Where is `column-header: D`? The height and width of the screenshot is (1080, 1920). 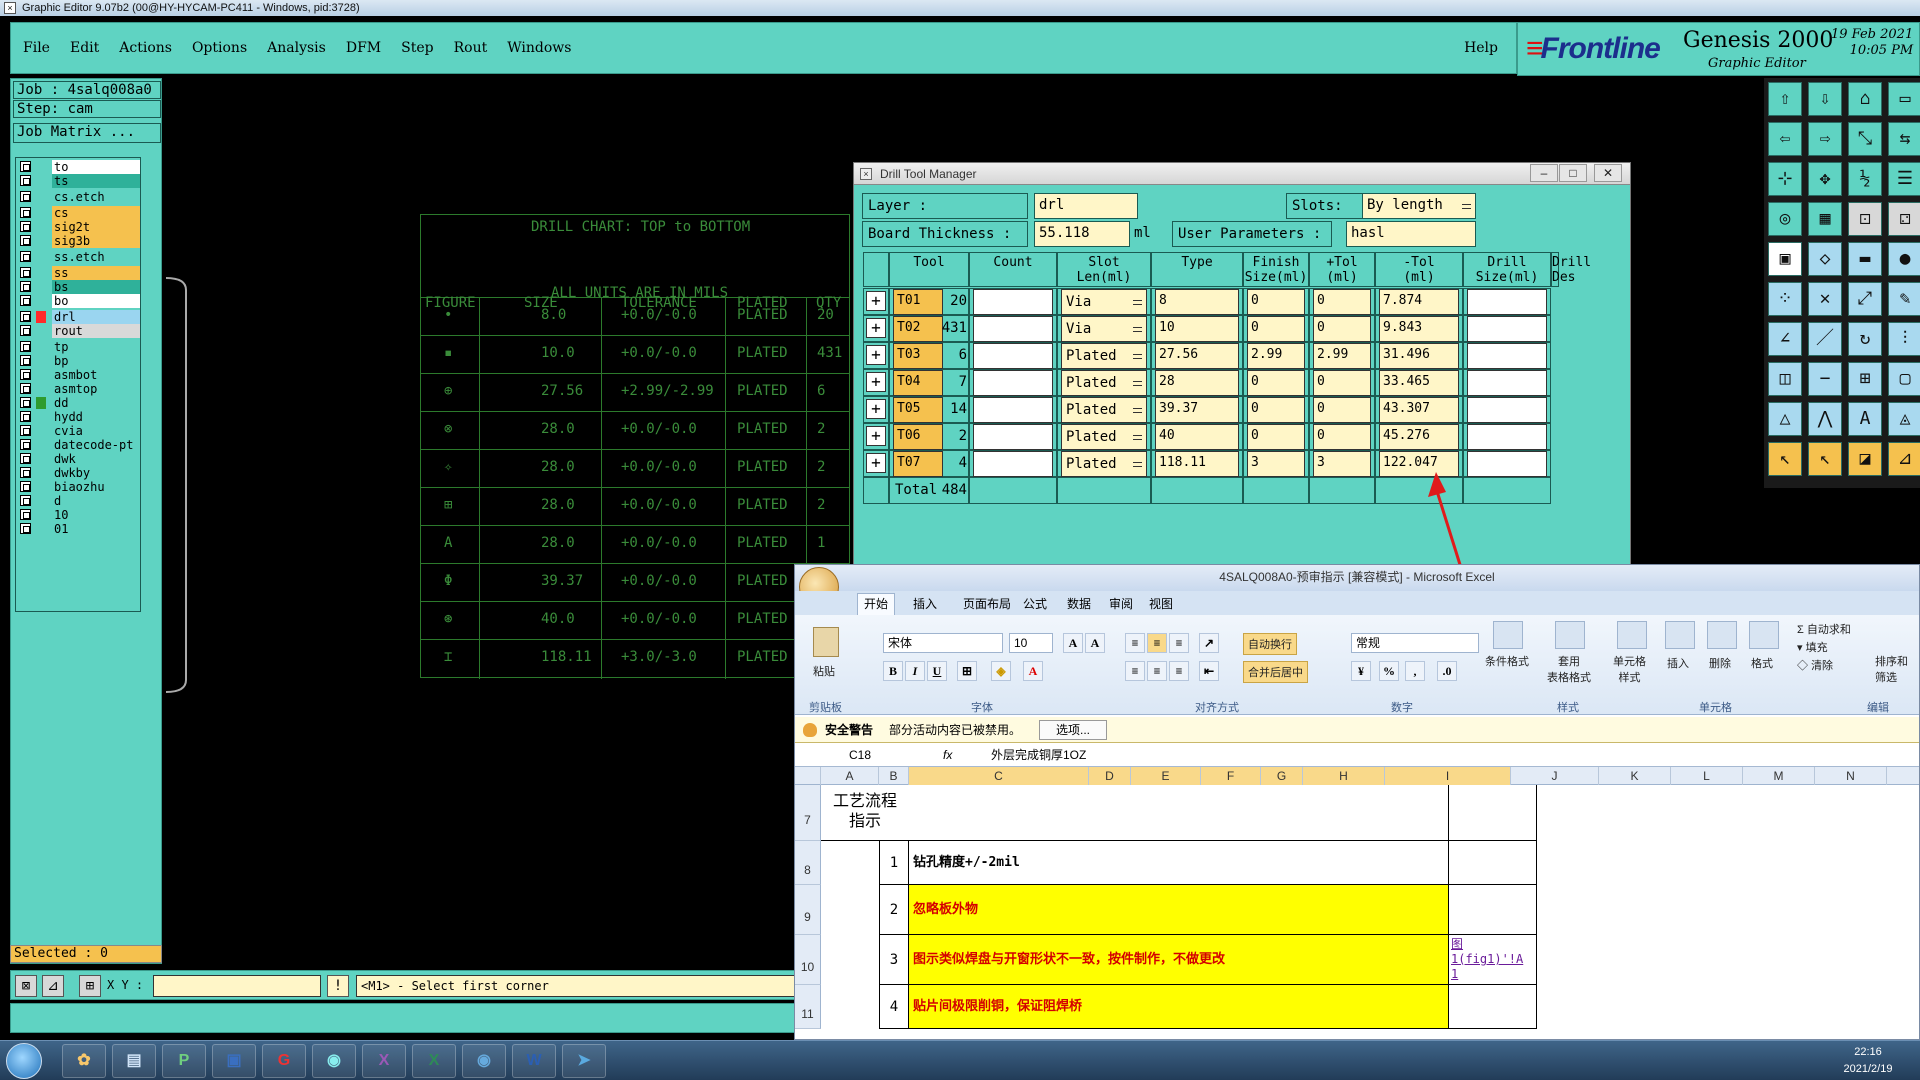
column-header: D is located at coordinates (1110, 776).